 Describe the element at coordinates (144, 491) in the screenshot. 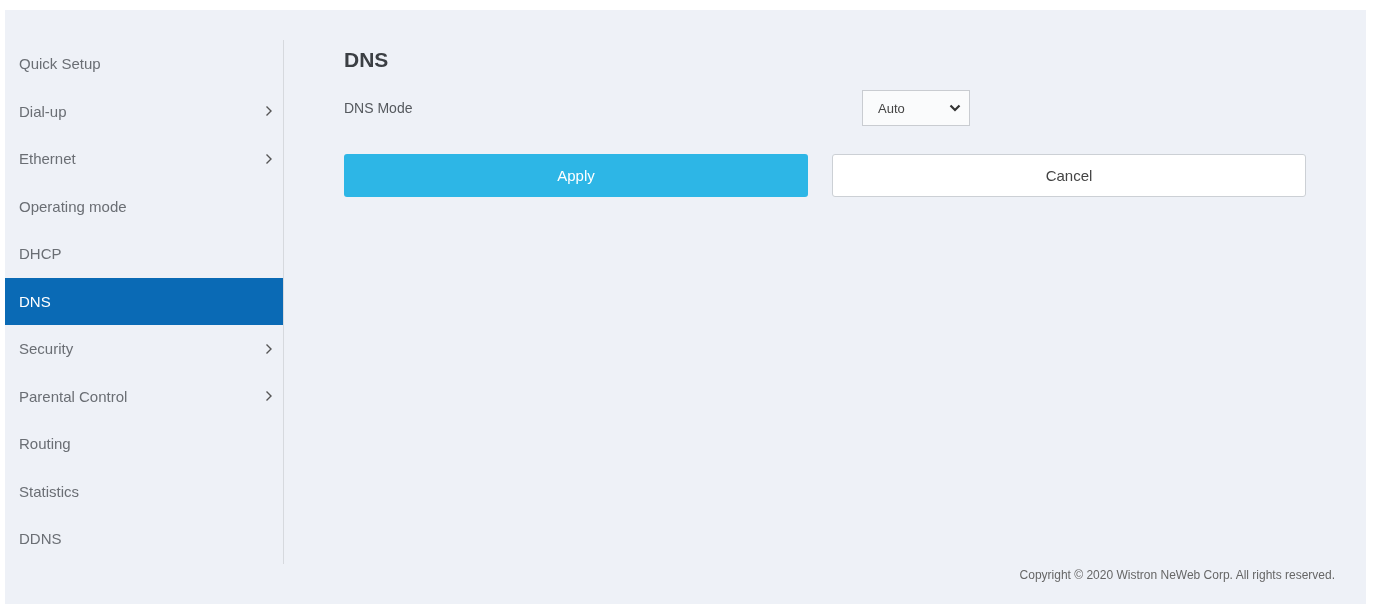

I see `sidebar-item: Statistics` at that location.